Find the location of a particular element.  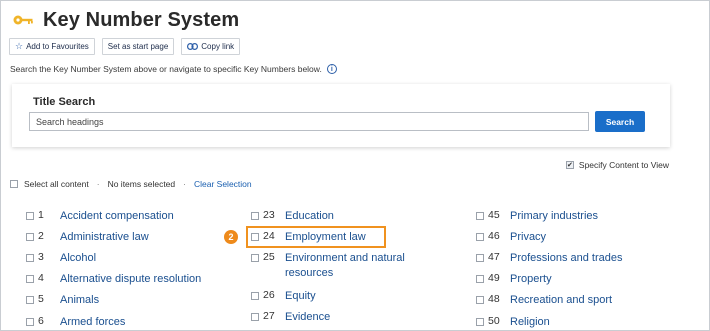

clear-selection-link: Clear Selection is located at coordinates (223, 184).